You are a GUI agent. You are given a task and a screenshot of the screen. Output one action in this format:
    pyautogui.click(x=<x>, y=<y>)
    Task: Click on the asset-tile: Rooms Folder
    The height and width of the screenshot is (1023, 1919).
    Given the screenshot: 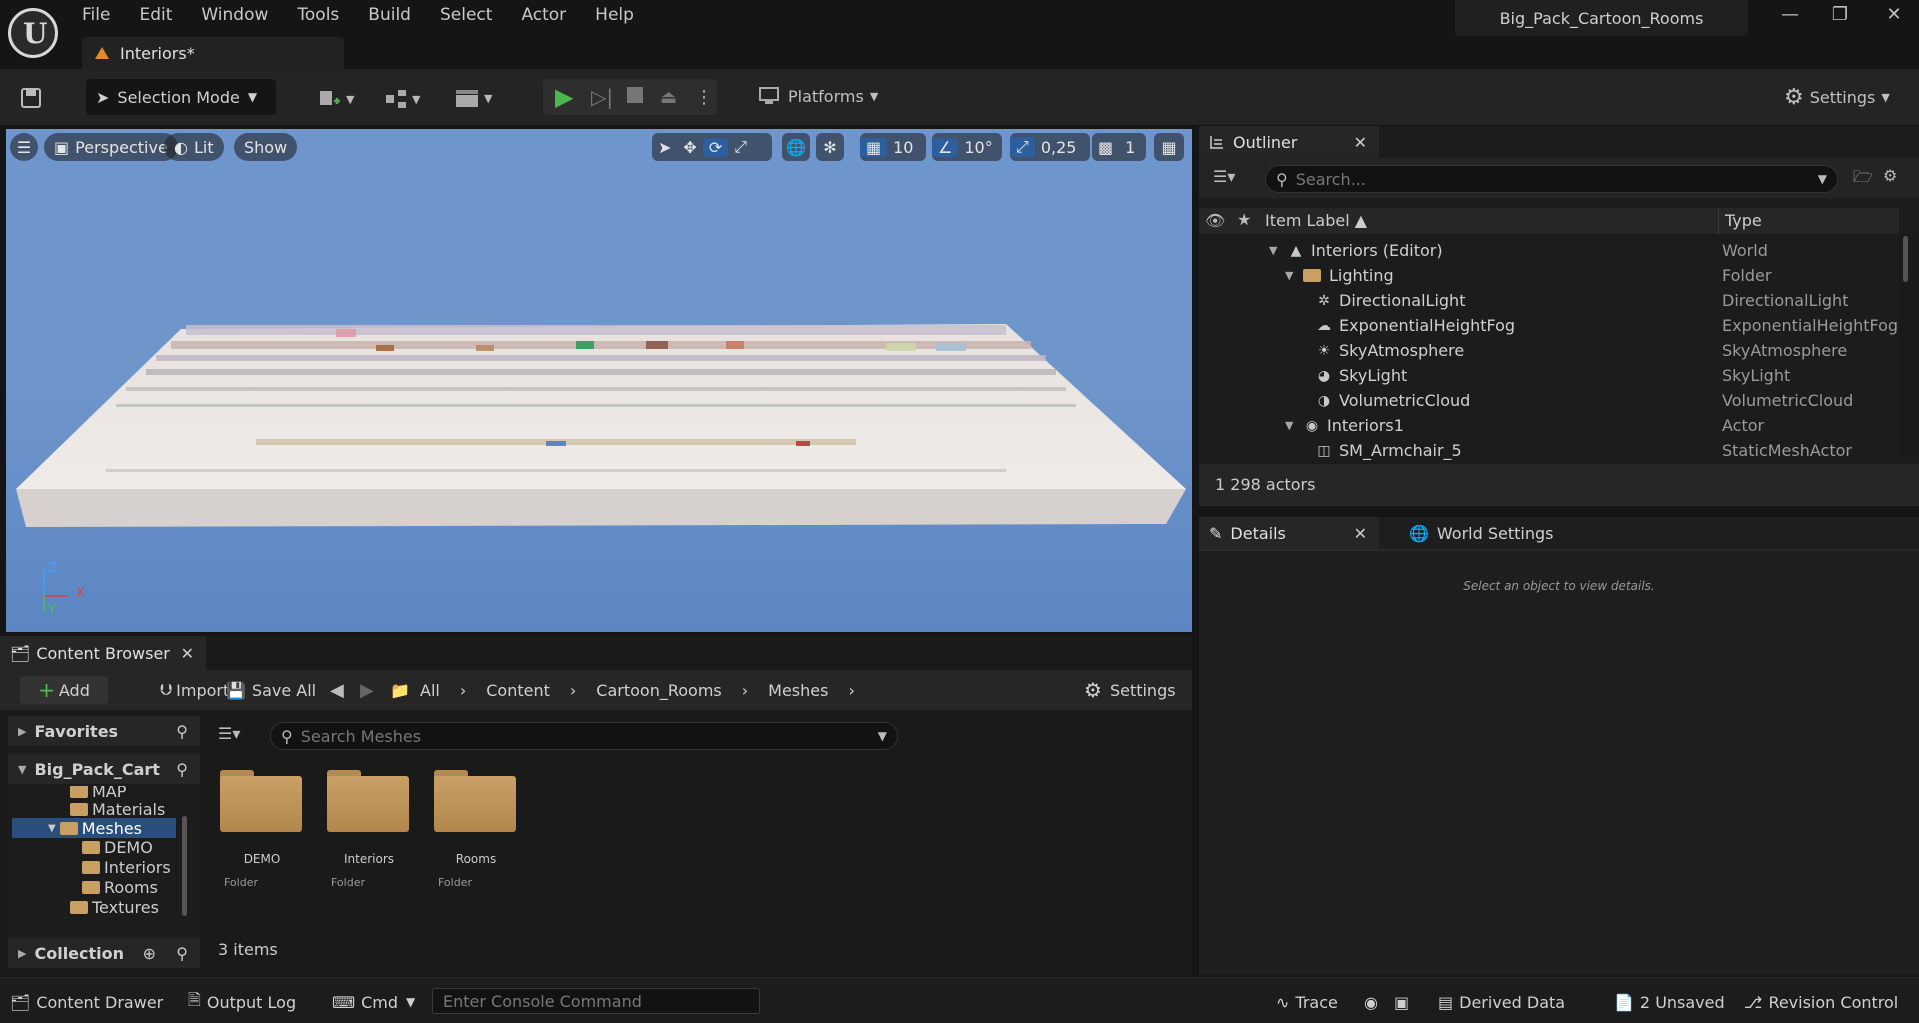 What is the action you would take?
    pyautogui.click(x=476, y=835)
    